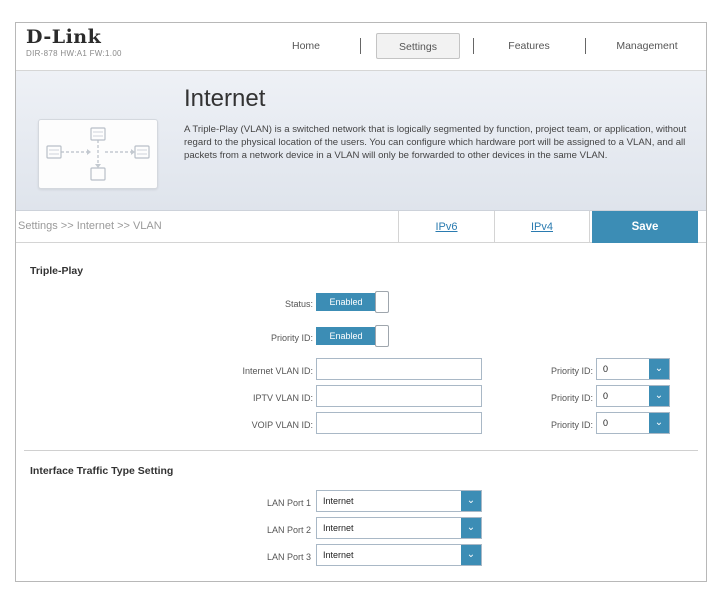 Image resolution: width=719 pixels, height=589 pixels. What do you see at coordinates (306, 46) in the screenshot?
I see `nav-home: Home` at bounding box center [306, 46].